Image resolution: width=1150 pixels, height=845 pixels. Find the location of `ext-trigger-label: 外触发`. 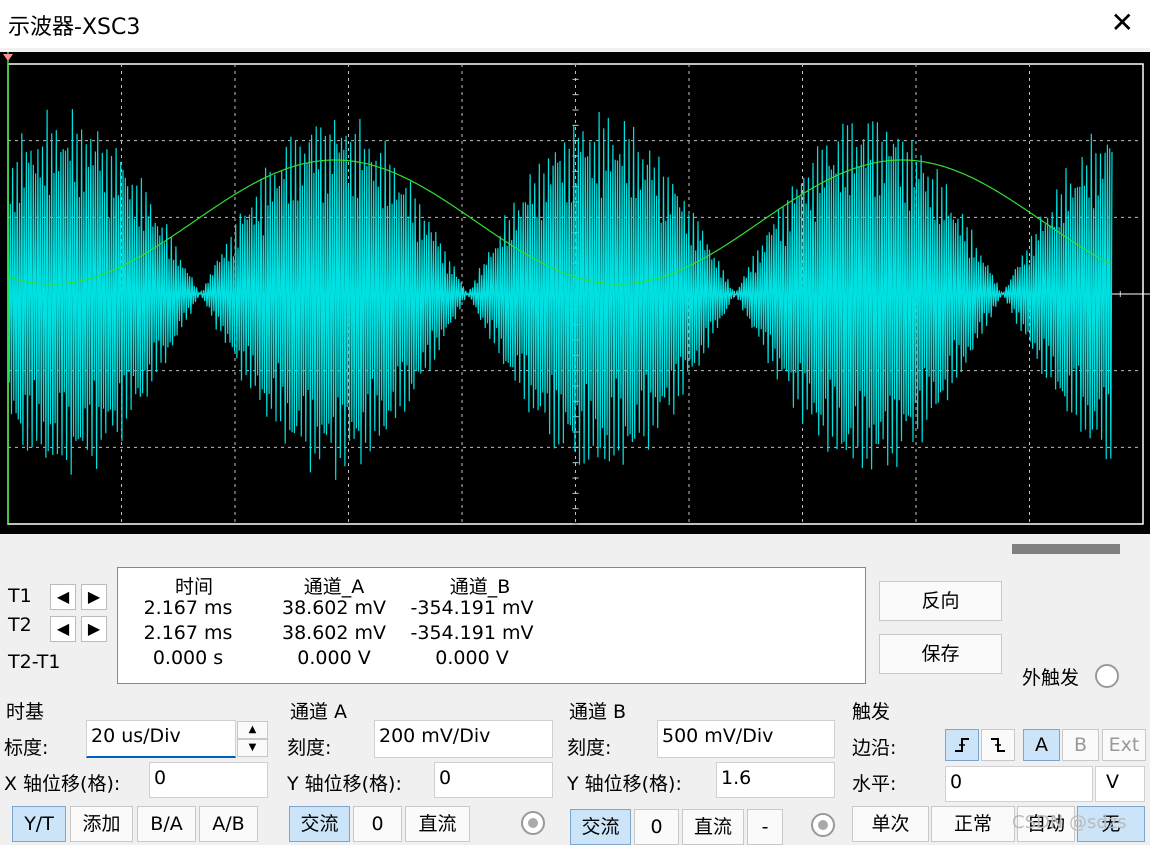

ext-trigger-label: 外触发 is located at coordinates (1051, 678).